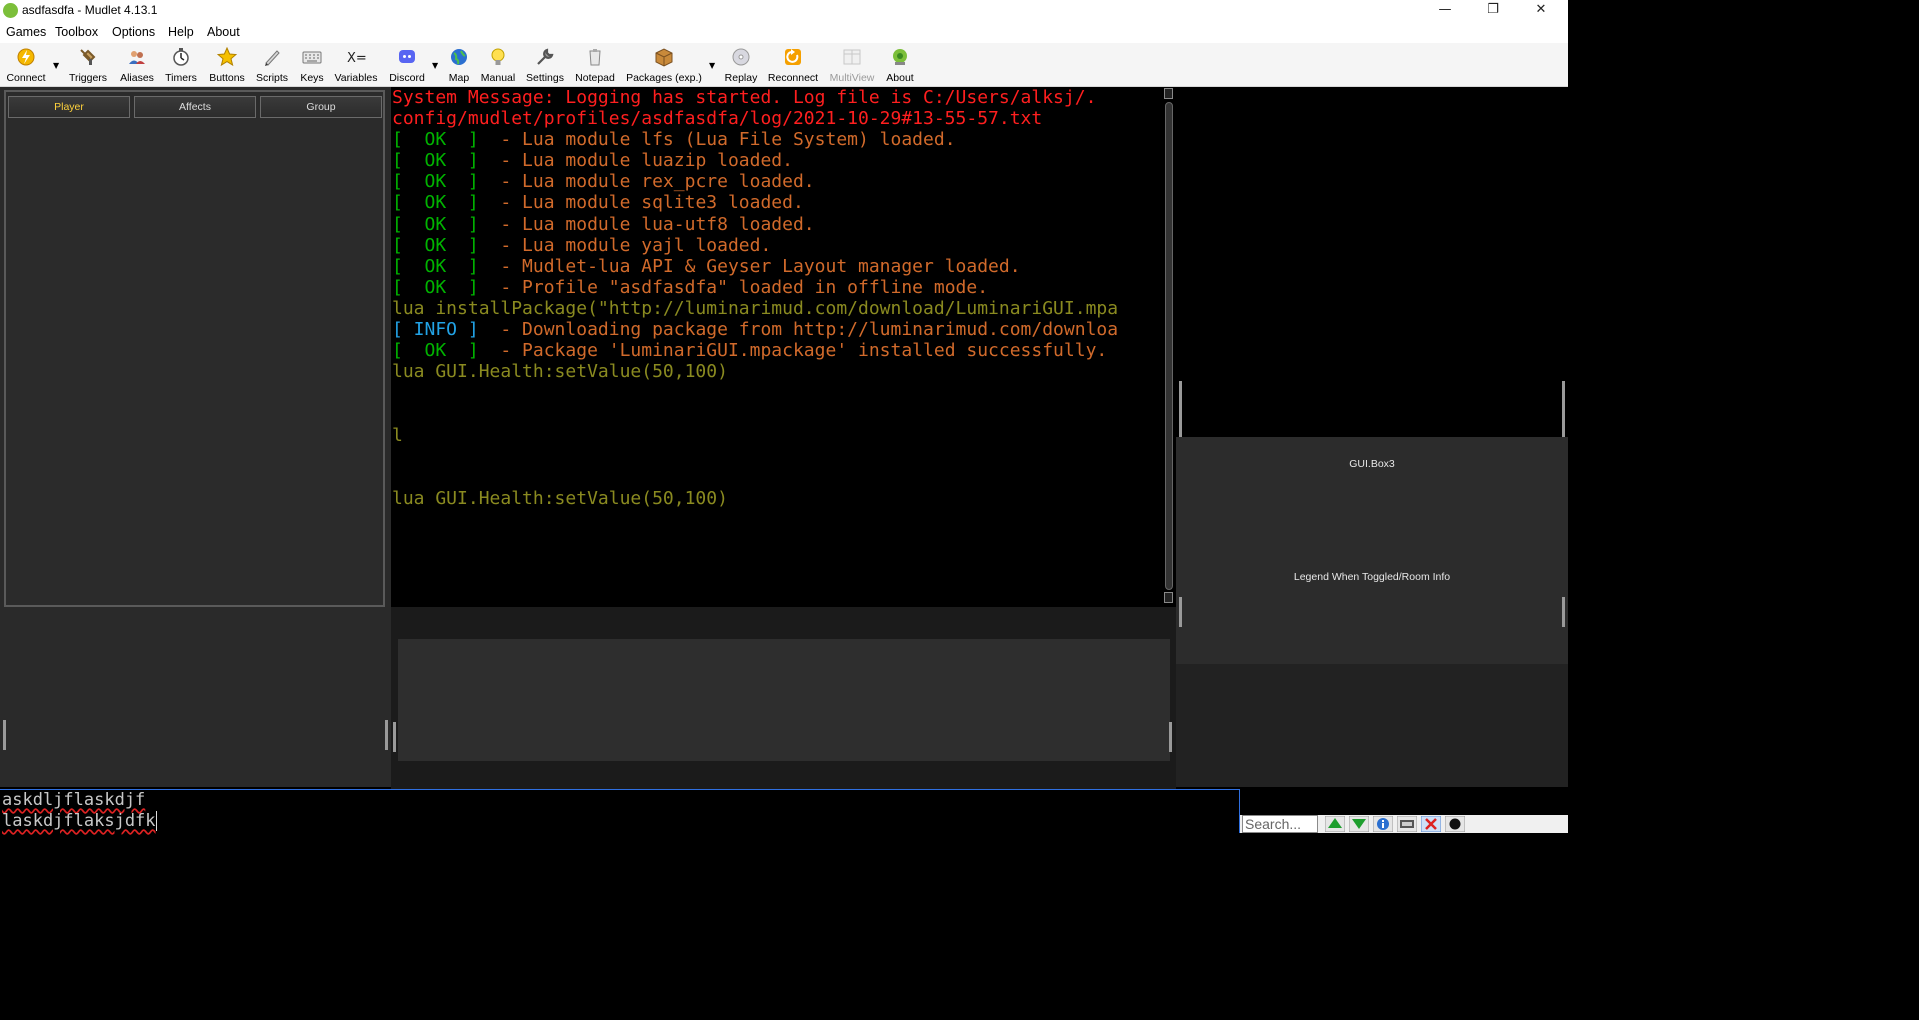 Image resolution: width=1919 pixels, height=1020 pixels. I want to click on star-icon, so click(227, 57).